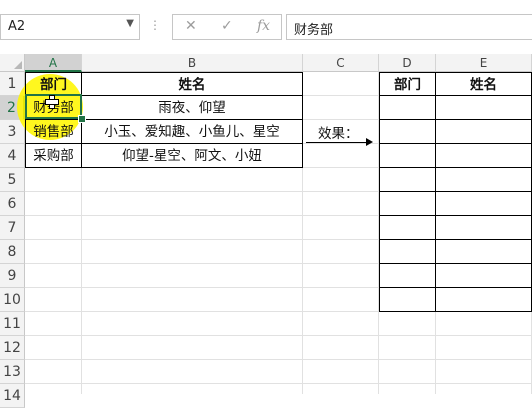 The width and height of the screenshot is (532, 408). What do you see at coordinates (369, 142) in the screenshot?
I see `arrow-head-icon` at bounding box center [369, 142].